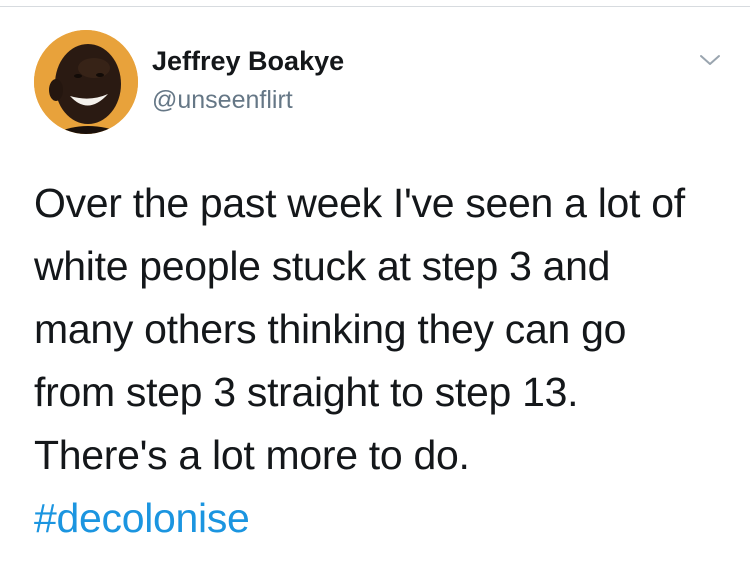 Image resolution: width=750 pixels, height=562 pixels. Describe the element at coordinates (710, 60) in the screenshot. I see `chevron-down-icon` at that location.